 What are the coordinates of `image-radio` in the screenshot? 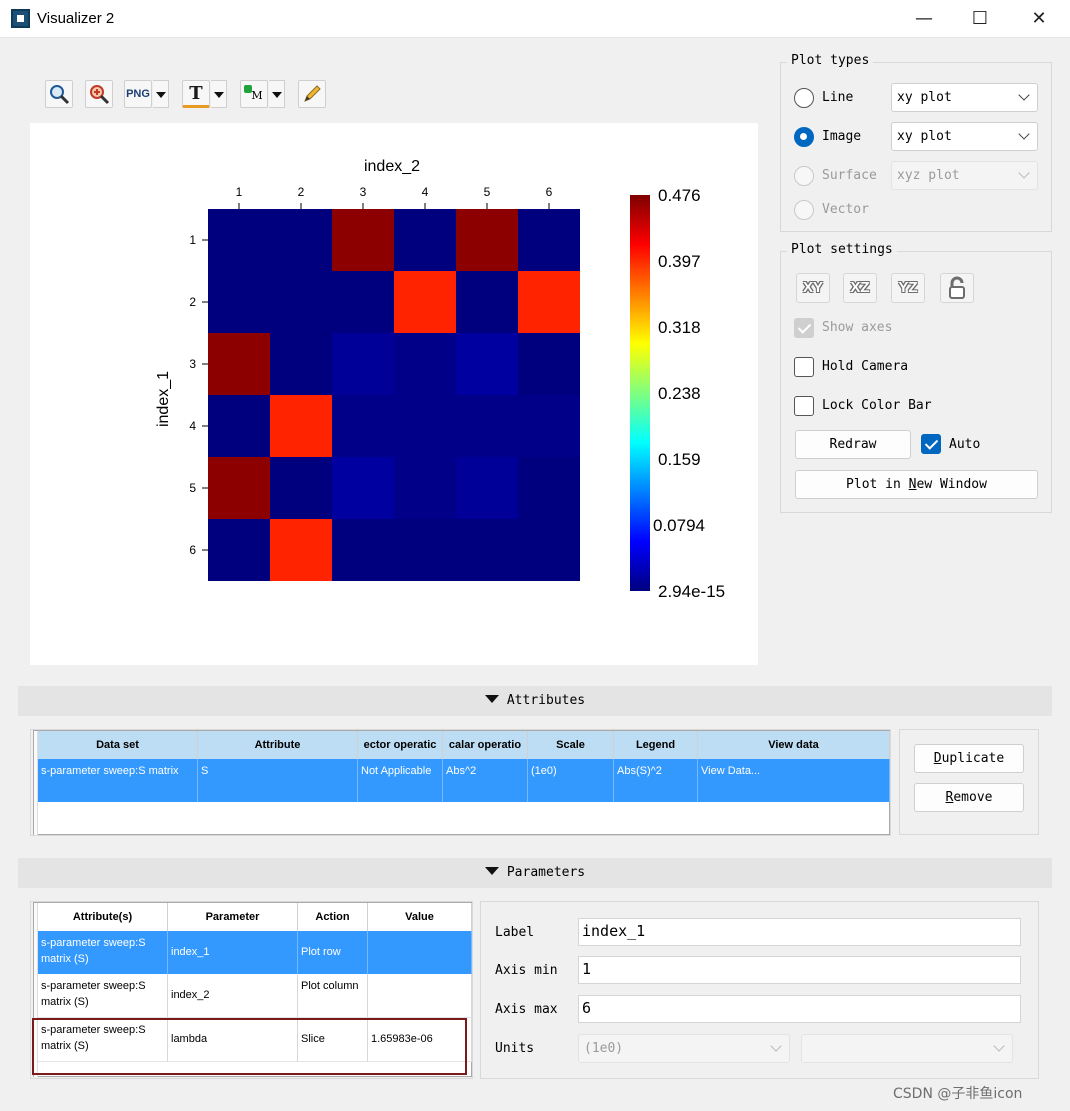 It's located at (804, 137).